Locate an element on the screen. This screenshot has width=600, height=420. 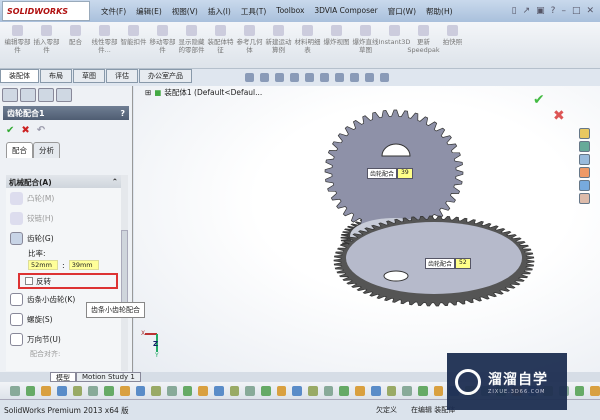
tab-office: 办公室产品 is located at coordinates (165, 76).